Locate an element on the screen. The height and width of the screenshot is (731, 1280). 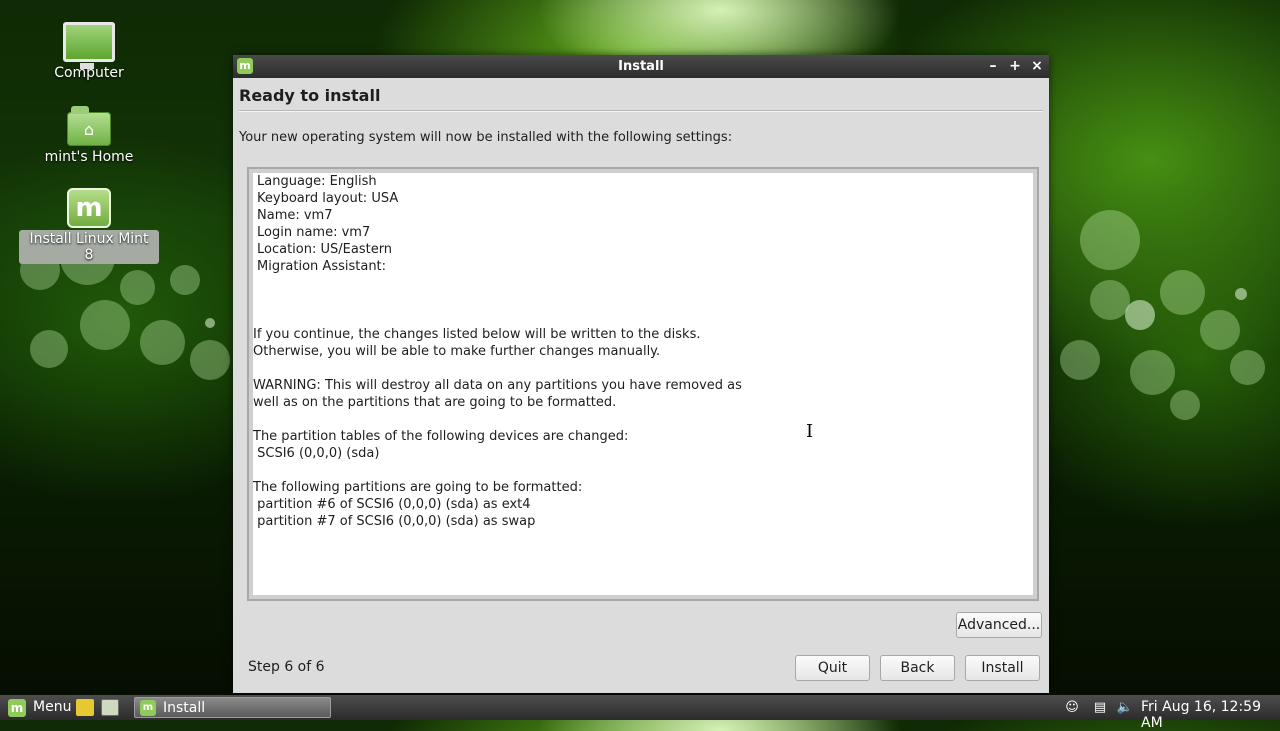
desktop-icon-home: ⌂ mint's Home is located at coordinates (89, 136).